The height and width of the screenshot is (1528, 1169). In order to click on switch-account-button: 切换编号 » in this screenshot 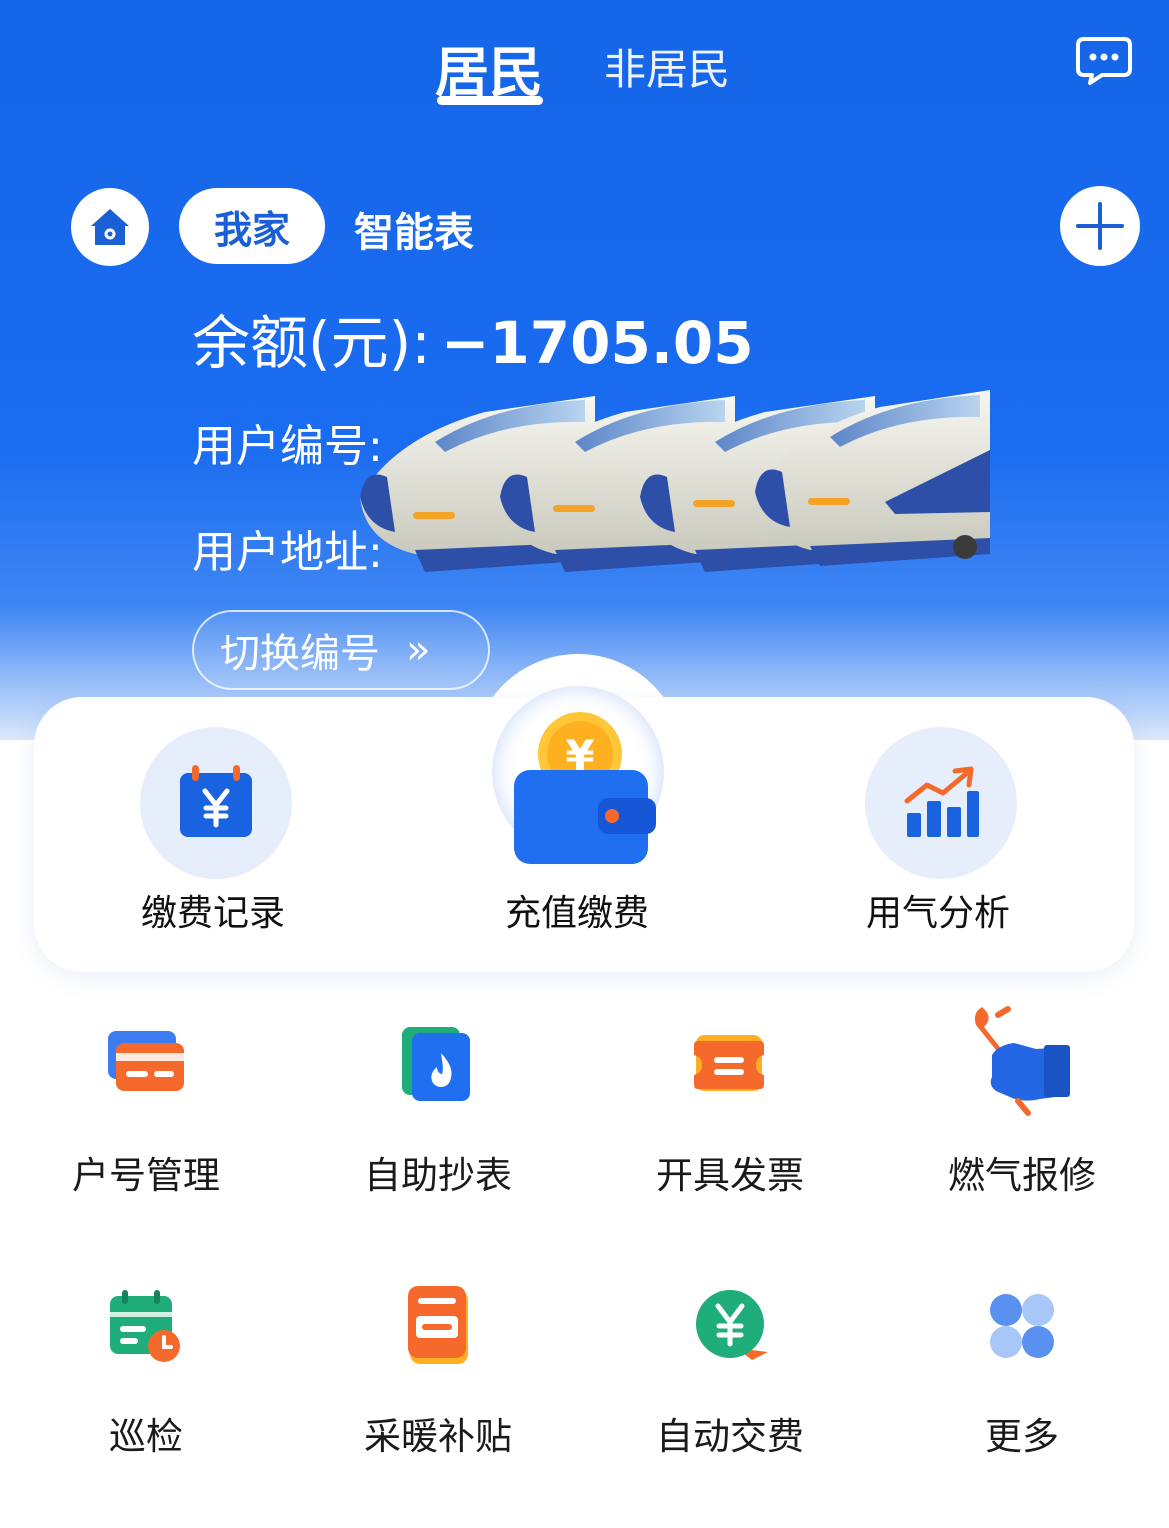, I will do `click(341, 650)`.